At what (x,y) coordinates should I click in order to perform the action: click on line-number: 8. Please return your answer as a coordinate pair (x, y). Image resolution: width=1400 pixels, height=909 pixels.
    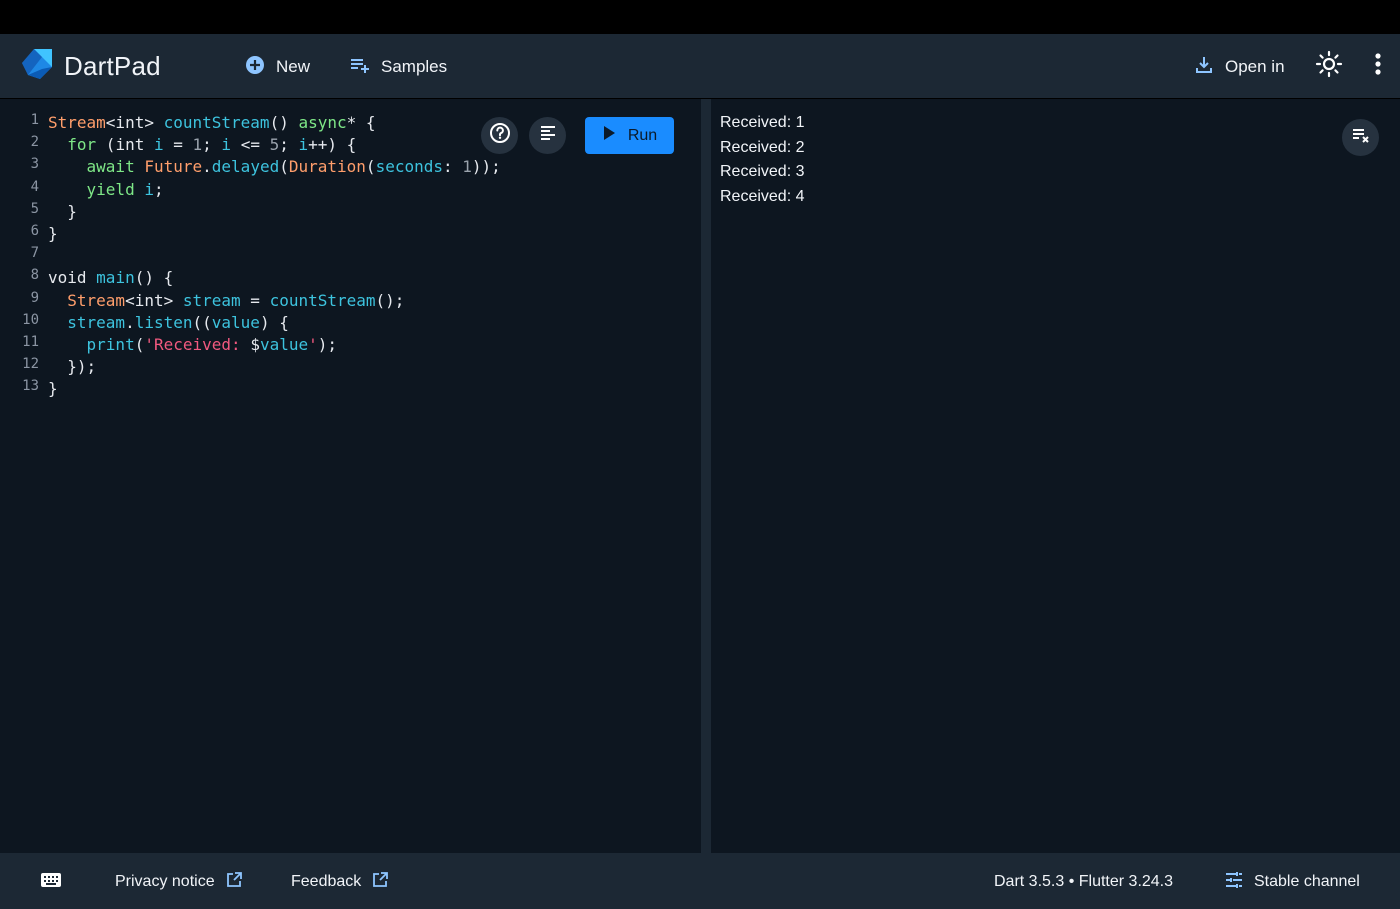
    Looking at the image, I should click on (34, 275).